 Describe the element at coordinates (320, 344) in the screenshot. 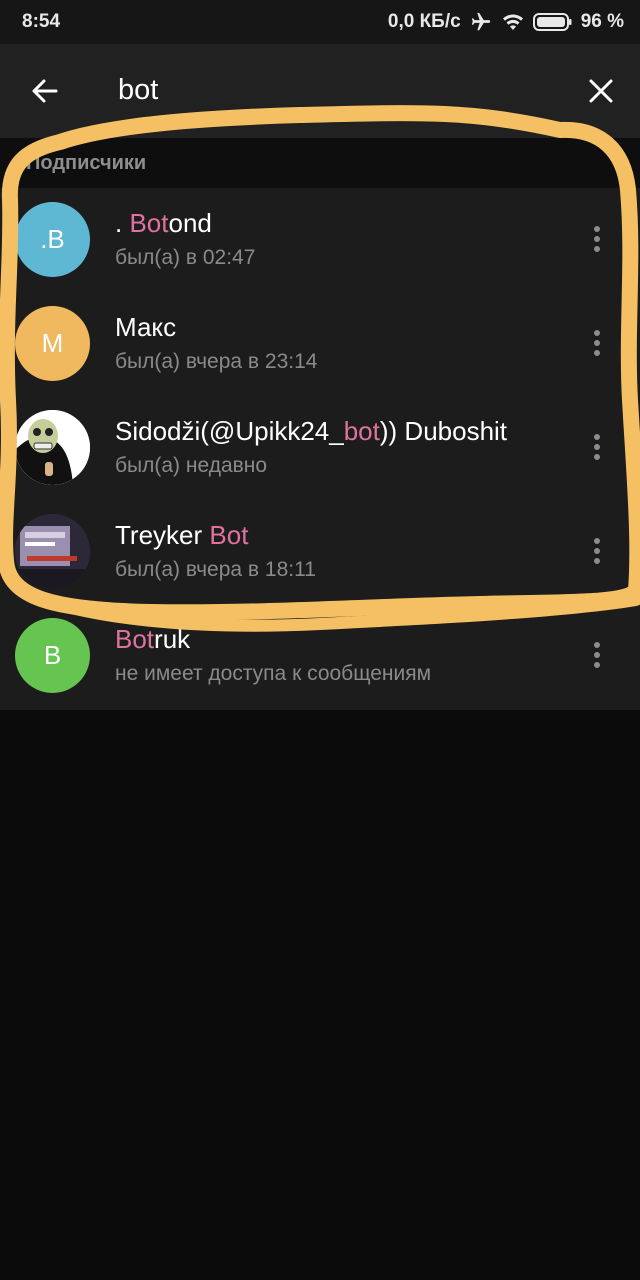

I see `list-item: М Макс был(а) вчера в 23:14` at that location.